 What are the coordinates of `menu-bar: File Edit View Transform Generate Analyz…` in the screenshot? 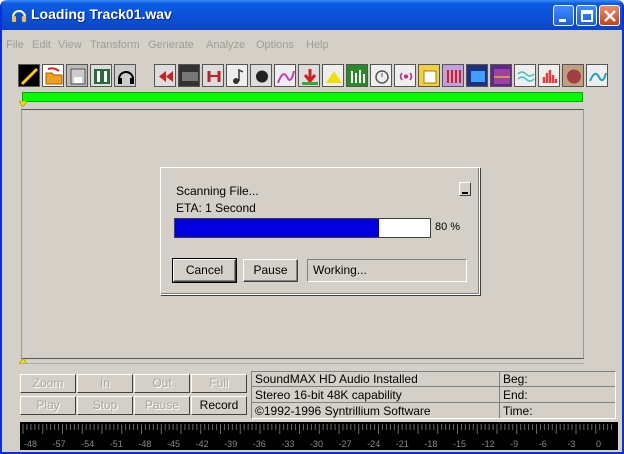 It's located at (312, 46).